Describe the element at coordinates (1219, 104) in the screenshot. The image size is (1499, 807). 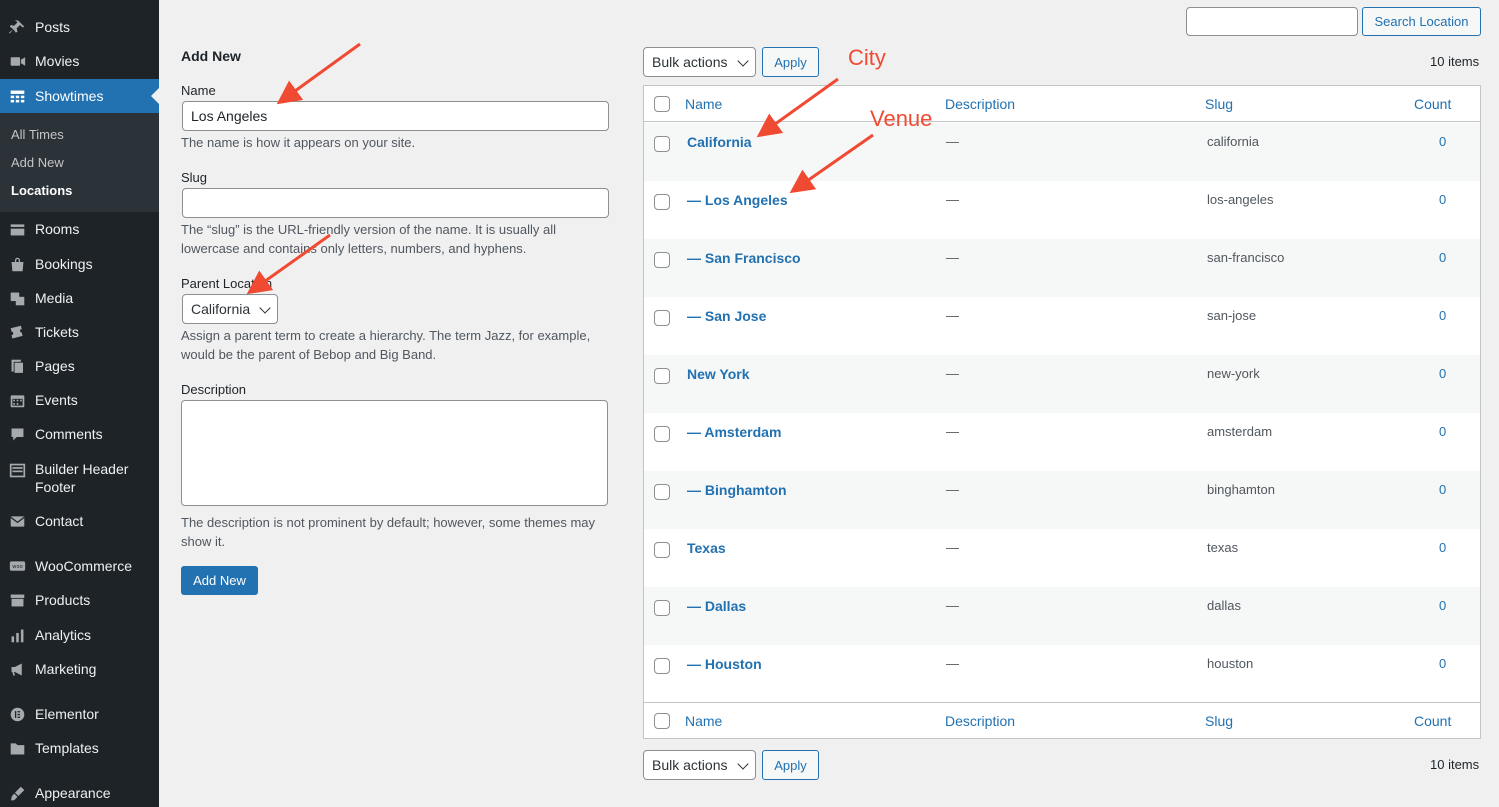
I see `column-header-slug: Slug` at that location.